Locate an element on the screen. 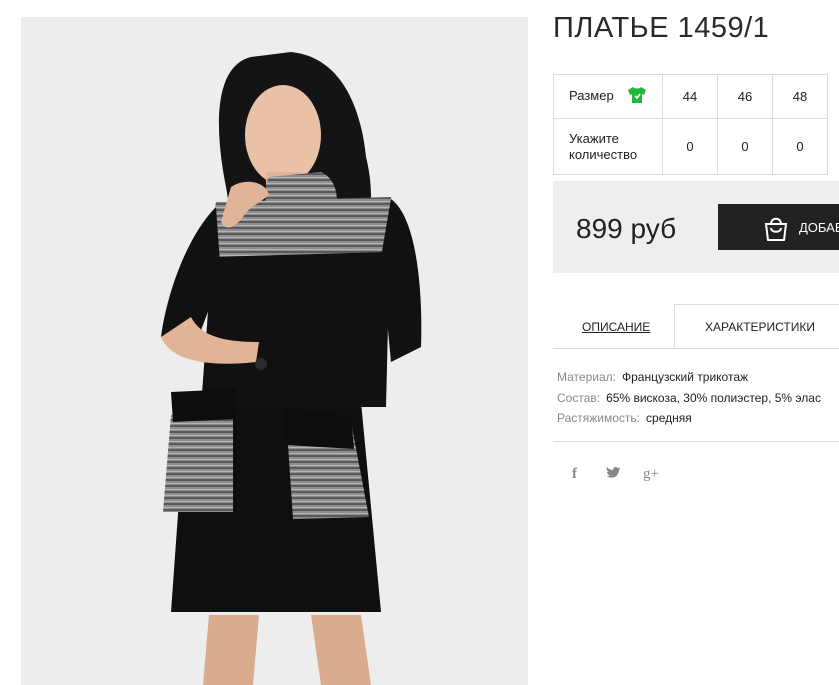 This screenshot has width=839, height=685. tab-characteristics: ХАРАКТЕРИСТИКИ is located at coordinates (756, 326).